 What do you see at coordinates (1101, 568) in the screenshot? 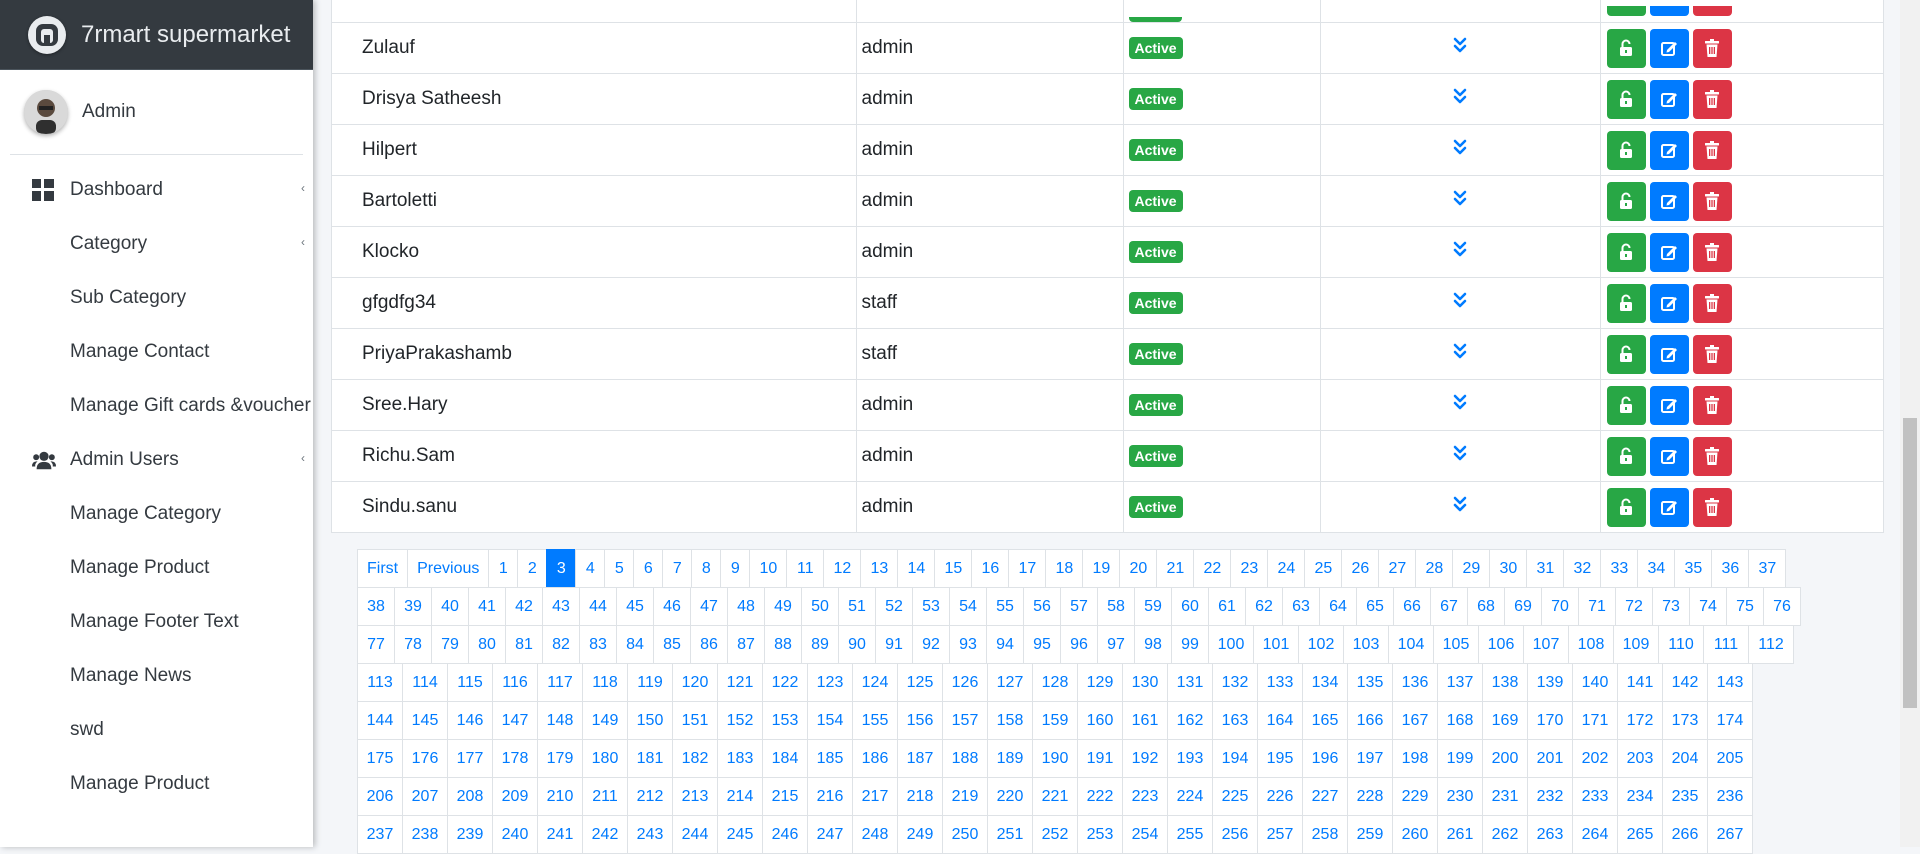
I see `pagination-page: 19` at bounding box center [1101, 568].